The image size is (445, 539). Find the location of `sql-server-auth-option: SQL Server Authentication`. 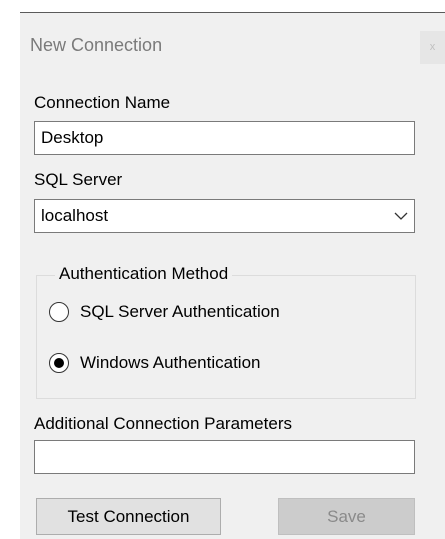

sql-server-auth-option: SQL Server Authentication is located at coordinates (164, 312).